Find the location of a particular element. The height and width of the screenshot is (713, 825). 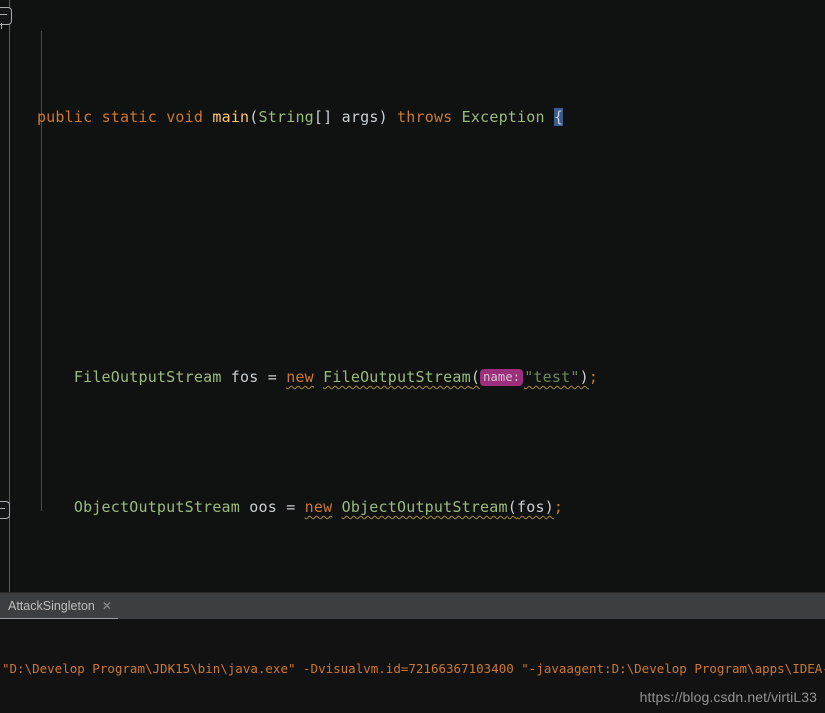

param-hint-name: name: is located at coordinates (502, 377).